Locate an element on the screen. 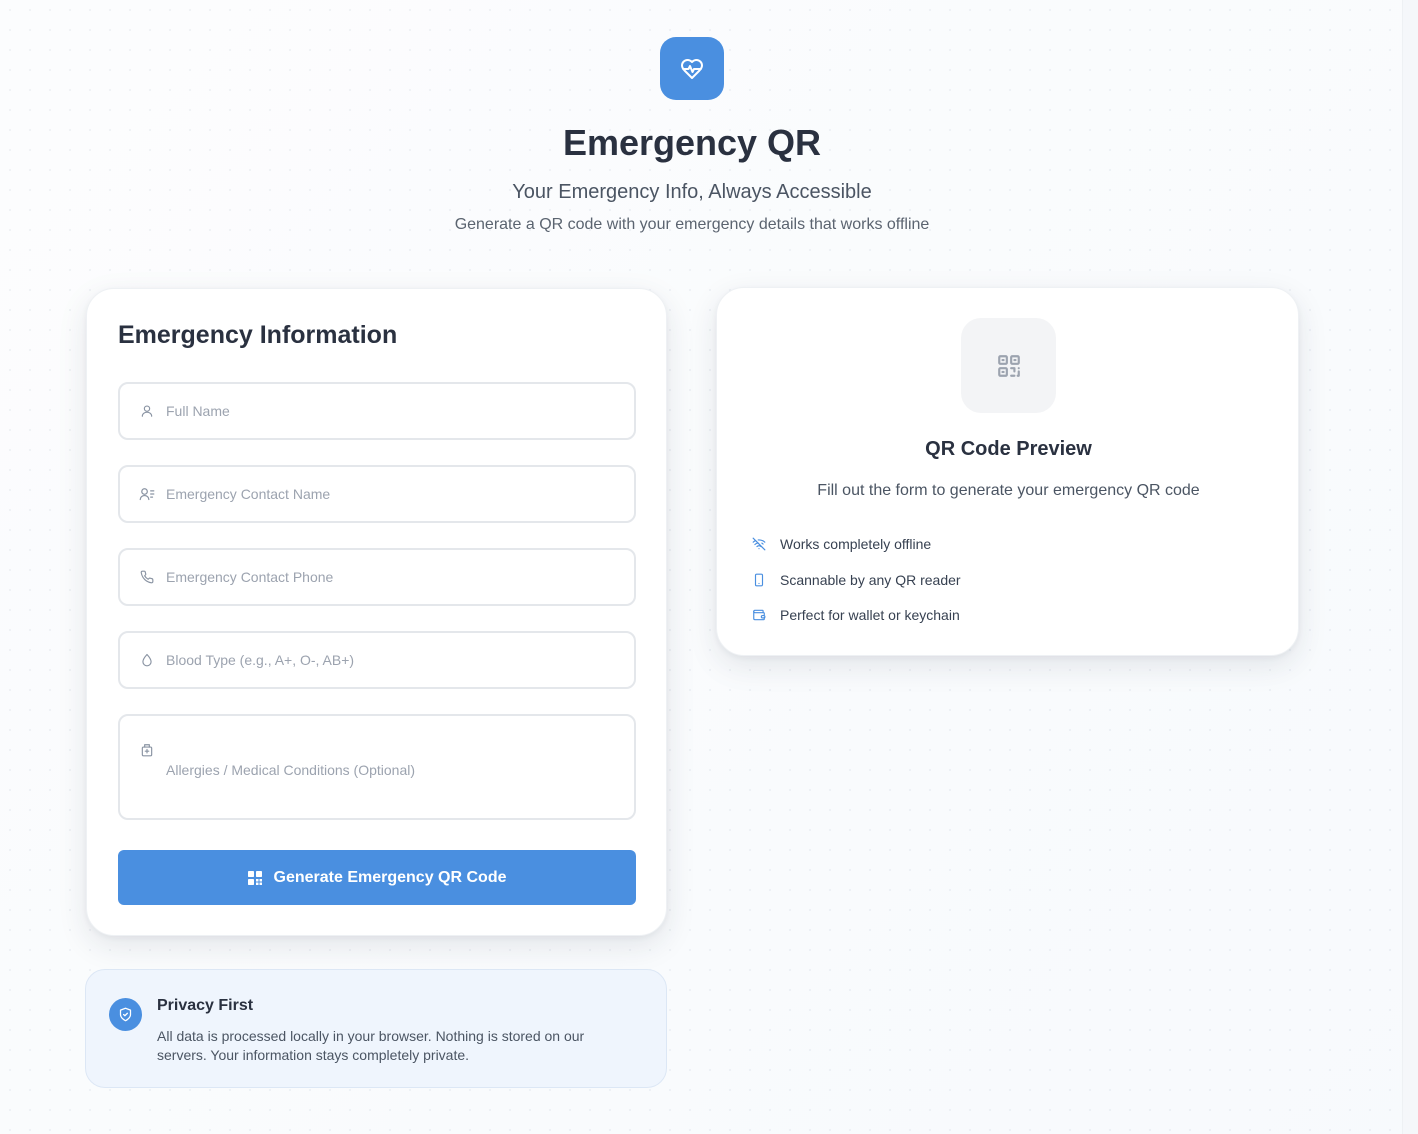 The width and height of the screenshot is (1418, 1134). blood-type-input is located at coordinates (394, 660).